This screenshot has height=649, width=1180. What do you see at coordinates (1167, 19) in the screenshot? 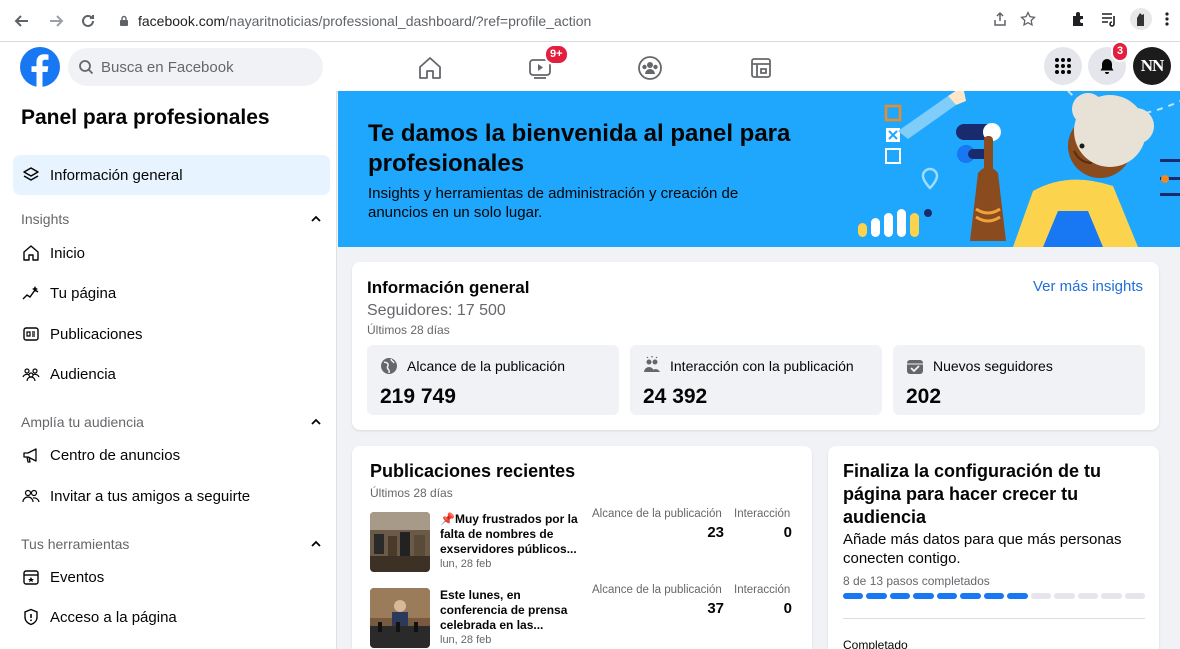
I see `kebab-menu-icon` at bounding box center [1167, 19].